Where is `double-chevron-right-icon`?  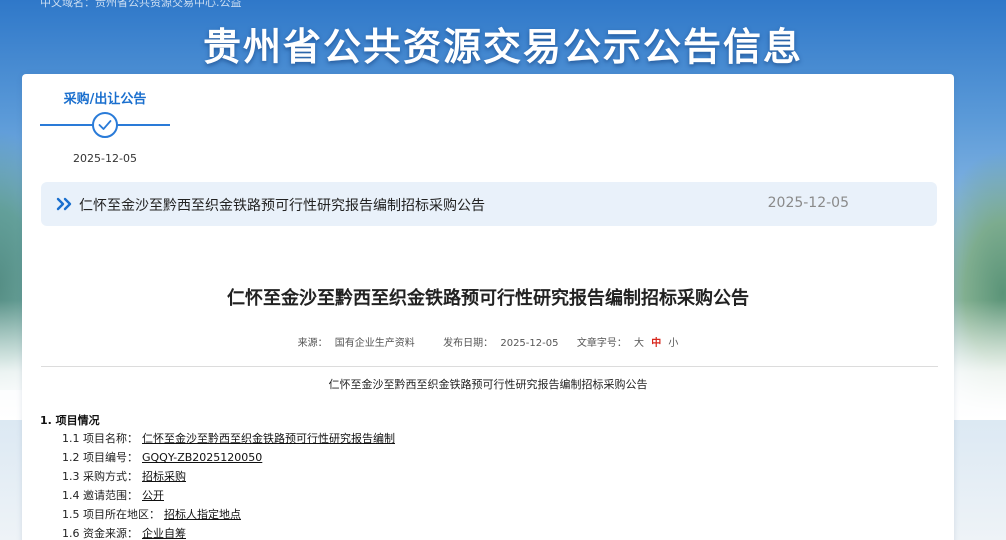
double-chevron-right-icon is located at coordinates (65, 204).